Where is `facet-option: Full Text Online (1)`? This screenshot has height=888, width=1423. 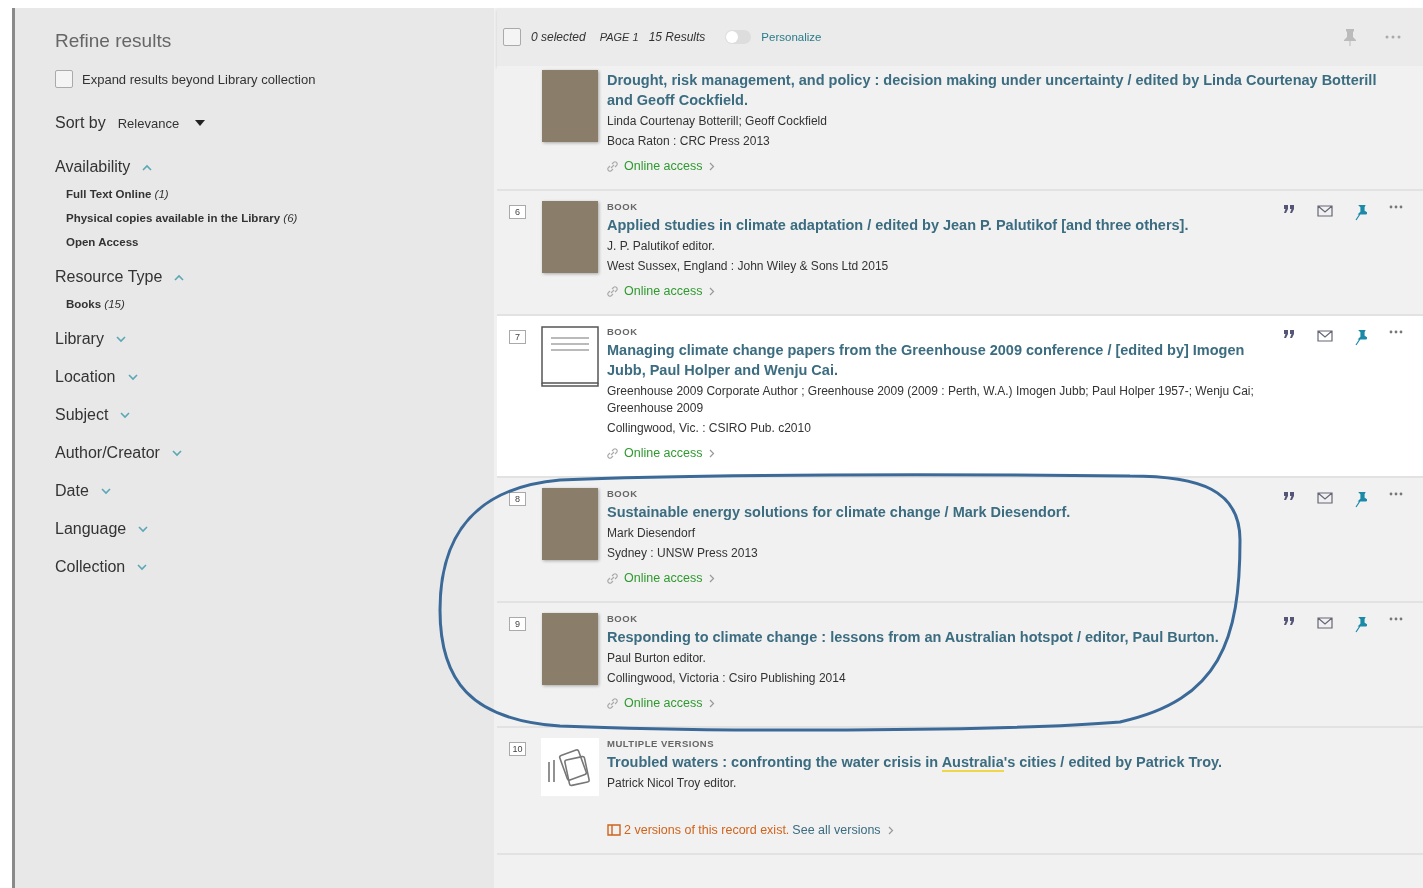 facet-option: Full Text Online (1) is located at coordinates (117, 194).